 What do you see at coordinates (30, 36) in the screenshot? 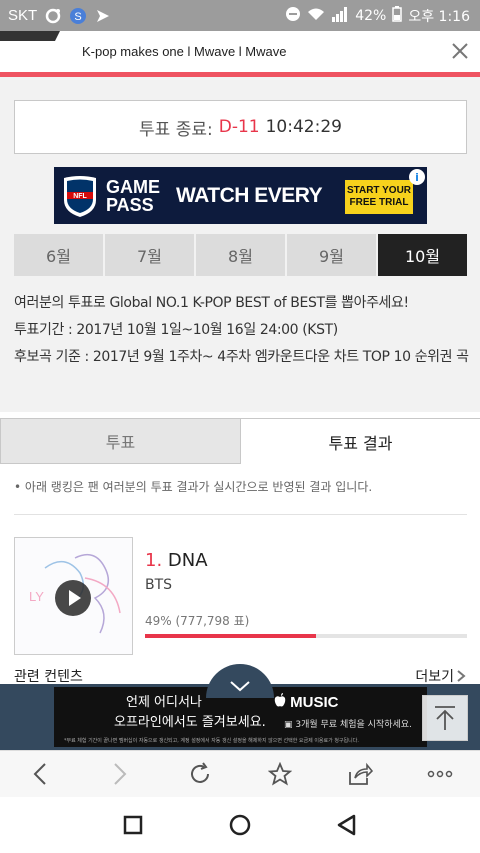
I see `corner-decoration` at bounding box center [30, 36].